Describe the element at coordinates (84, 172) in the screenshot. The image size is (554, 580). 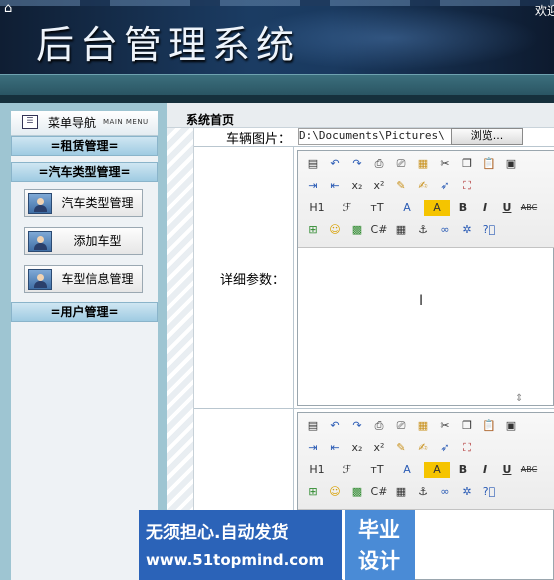
I see `sidebar-group-car-types: =汽车类型管理=` at that location.